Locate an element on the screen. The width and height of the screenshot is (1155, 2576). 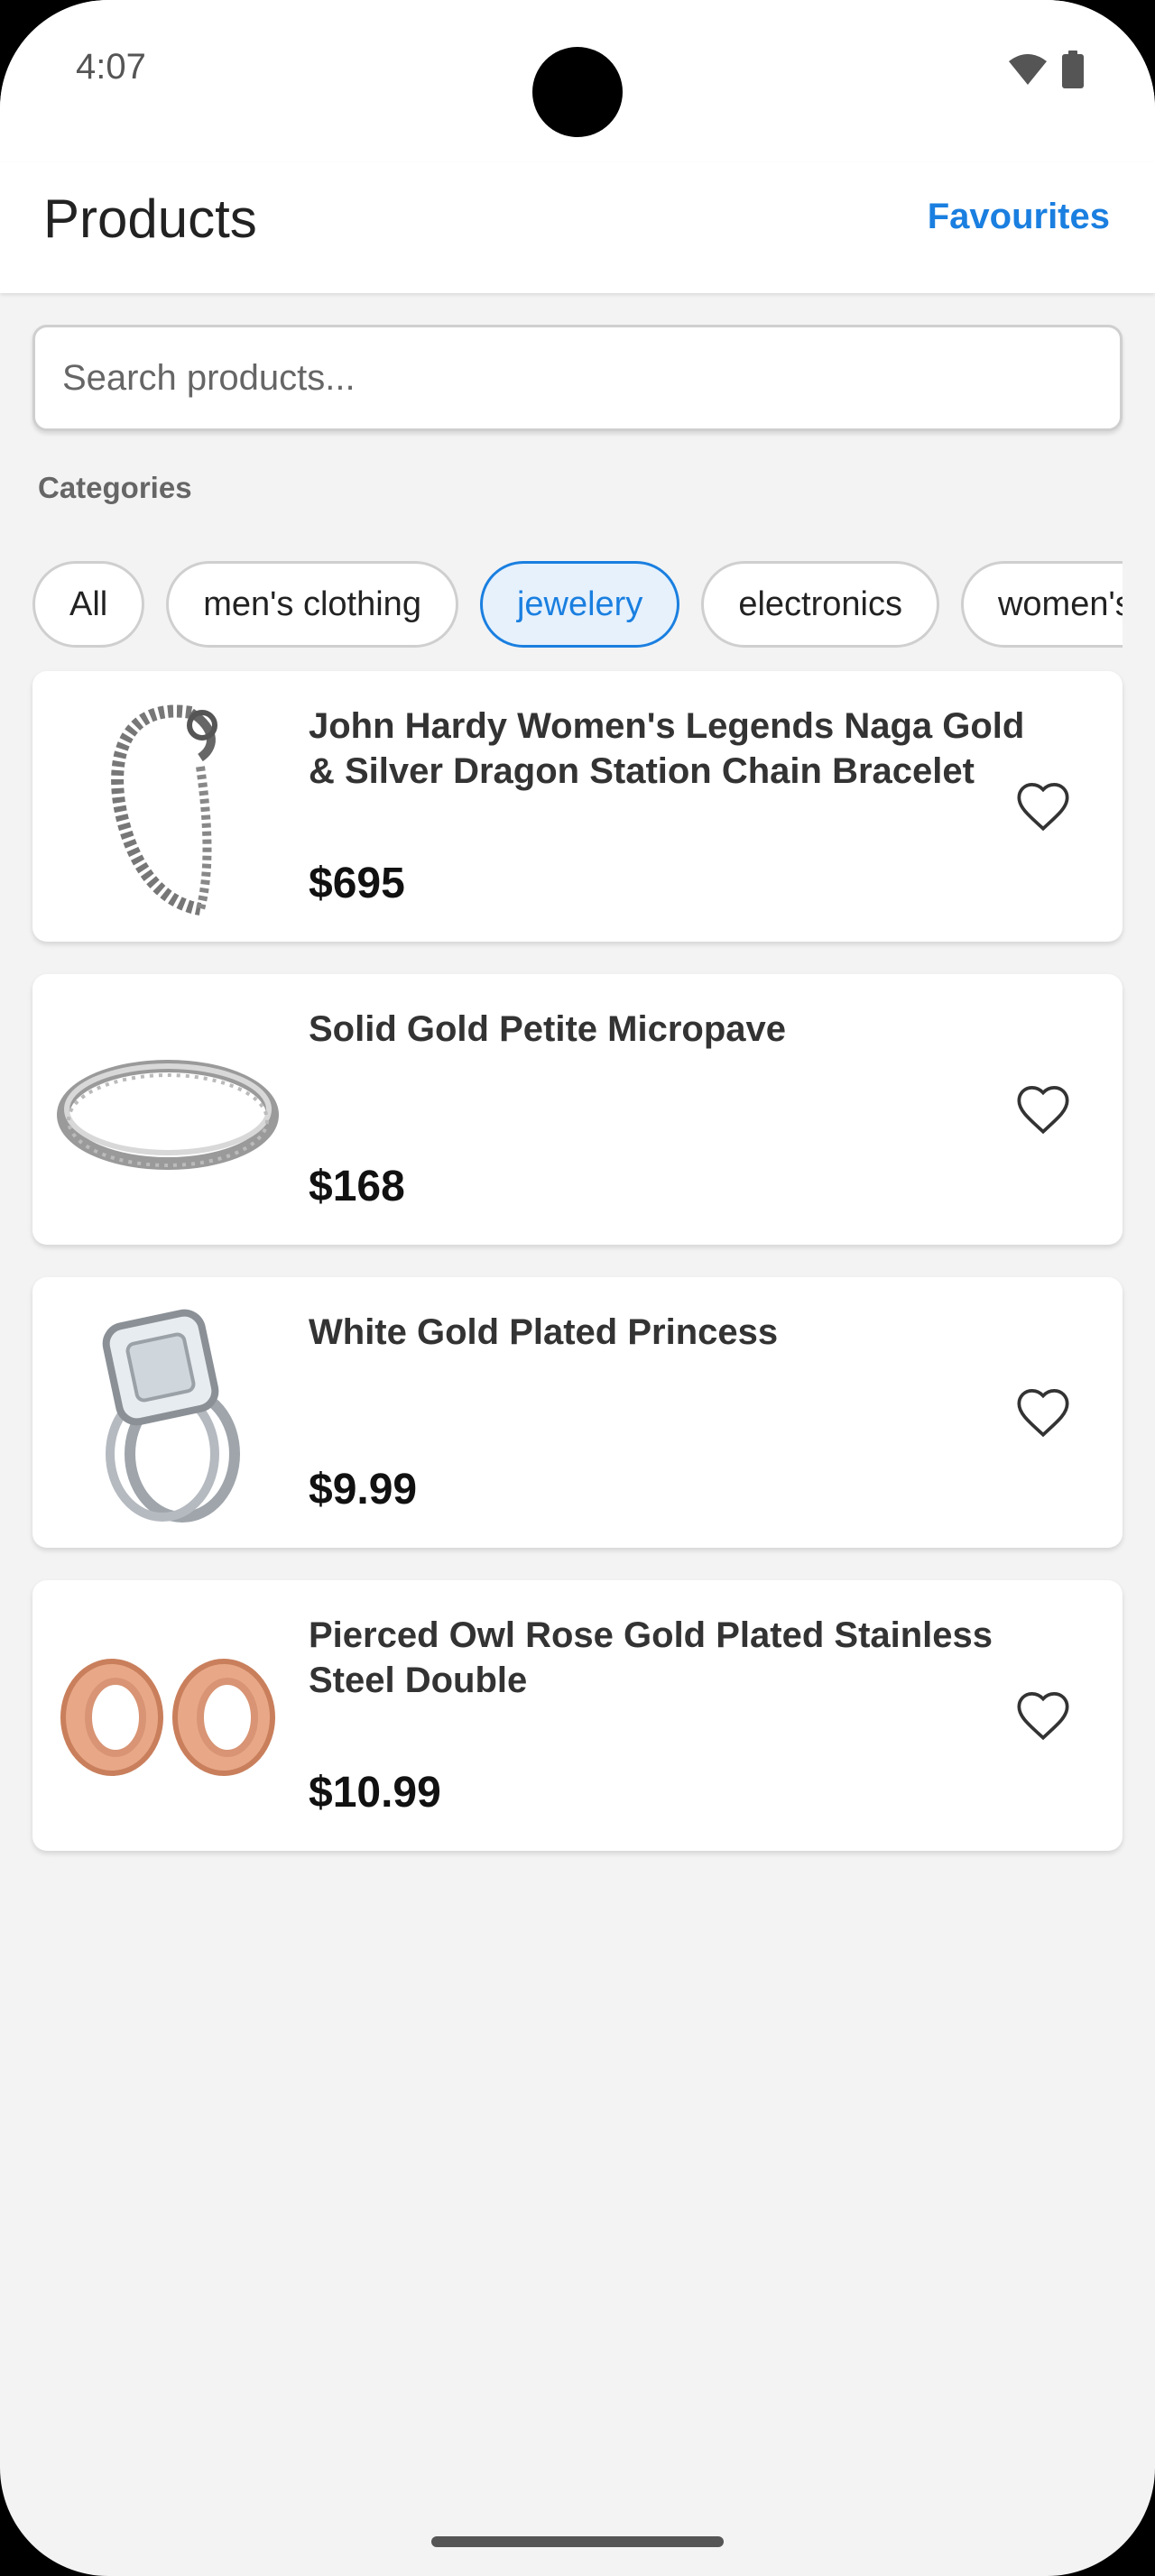
tunnel-plugs-image is located at coordinates (167, 1717).